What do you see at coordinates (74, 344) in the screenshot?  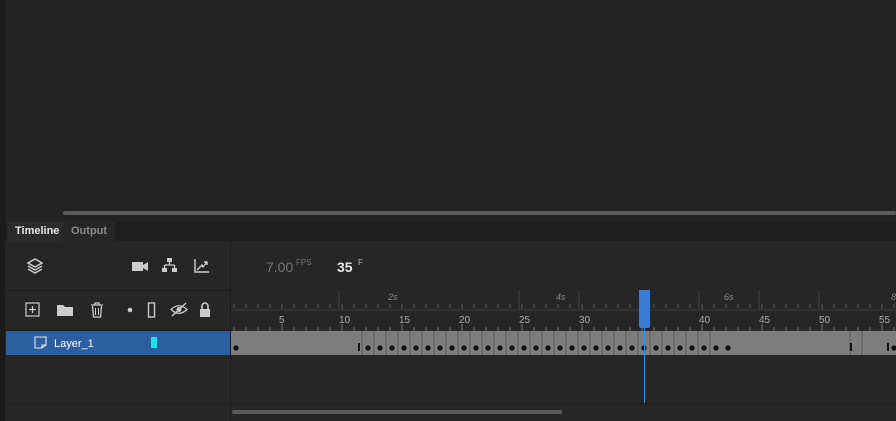 I see `layer-name: Layer_1` at bounding box center [74, 344].